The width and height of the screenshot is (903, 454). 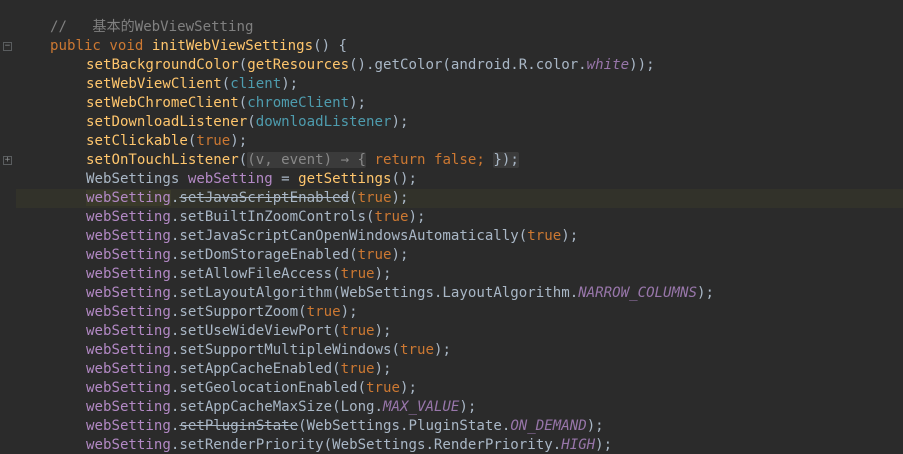 What do you see at coordinates (256, 369) in the screenshot?
I see `method-call-name: setAppCacheEnabled` at bounding box center [256, 369].